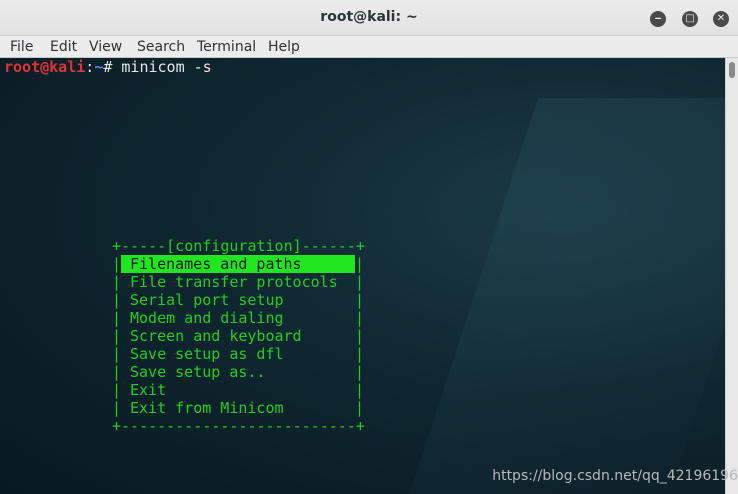 This screenshot has width=738, height=494. What do you see at coordinates (238, 246) in the screenshot?
I see `config-box-top: +-----[configuration]------+` at bounding box center [238, 246].